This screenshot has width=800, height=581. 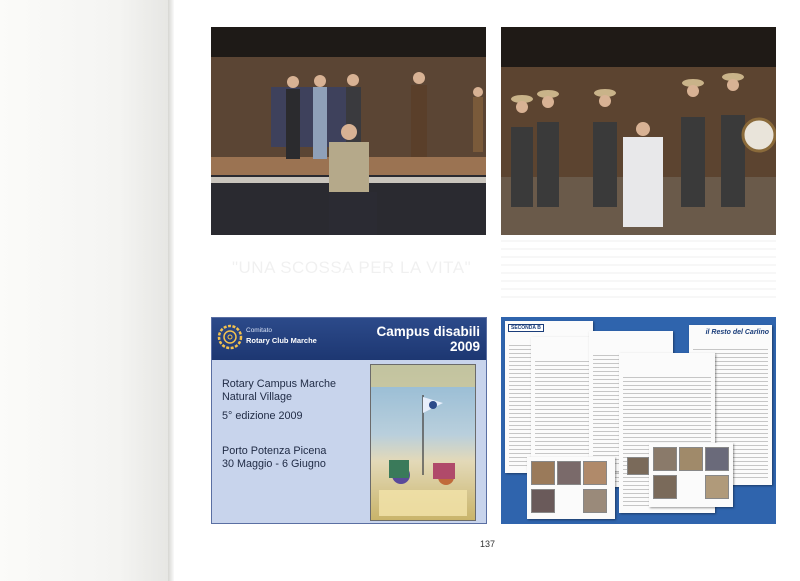 What do you see at coordinates (352, 267) in the screenshot?
I see `faded-heading-show-through: "UNA SCOSSA PER LA VITA"` at bounding box center [352, 267].